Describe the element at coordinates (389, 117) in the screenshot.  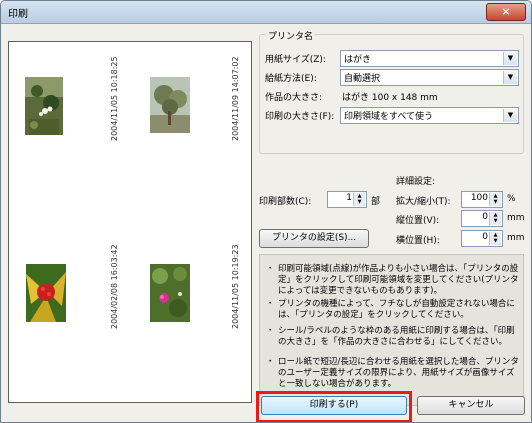
I see `print-size-value: 印刷領域をすべて使う` at that location.